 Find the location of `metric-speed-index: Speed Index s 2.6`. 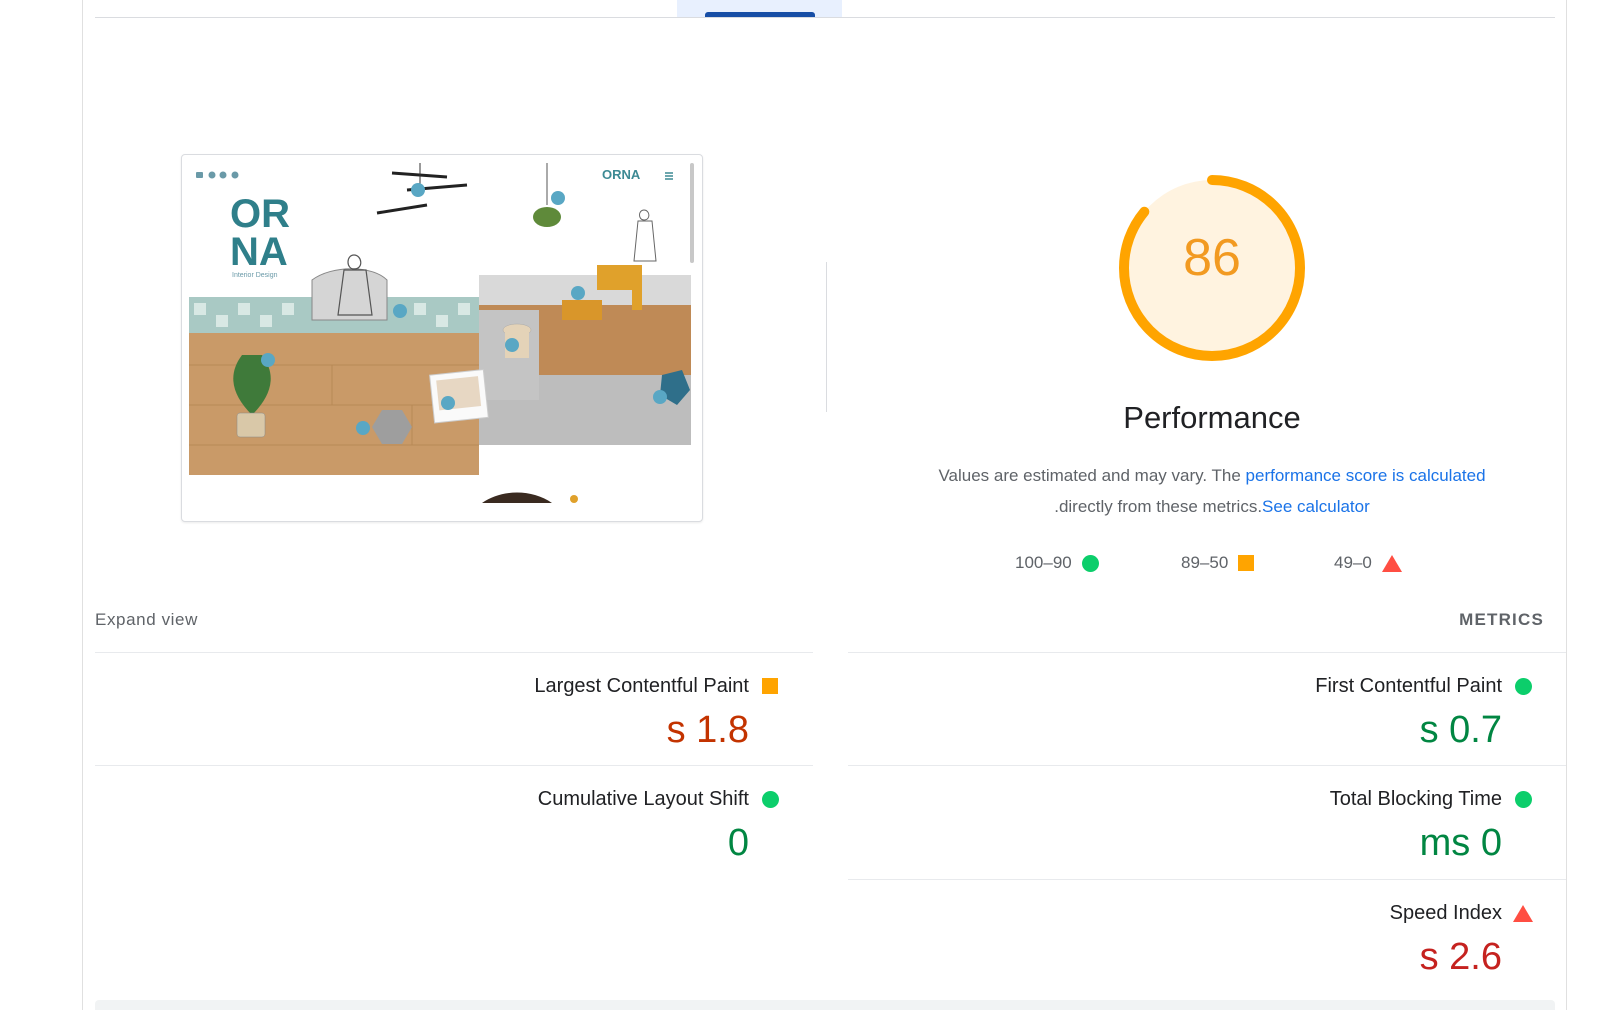

metric-speed-index: Speed Index s 2.6 is located at coordinates (1282, 939).